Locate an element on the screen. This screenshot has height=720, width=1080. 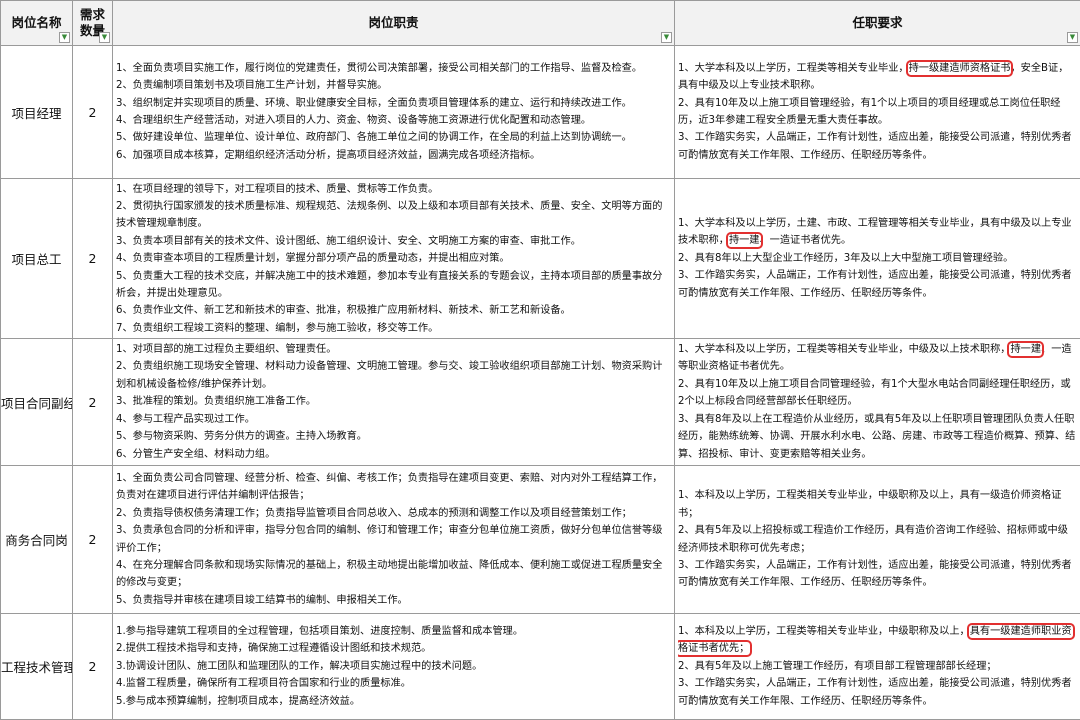
requirement-text: 2、具有5年及以上施工管理工作经历，有项目部工程管理部部长经理； is located at coordinates (837, 666).